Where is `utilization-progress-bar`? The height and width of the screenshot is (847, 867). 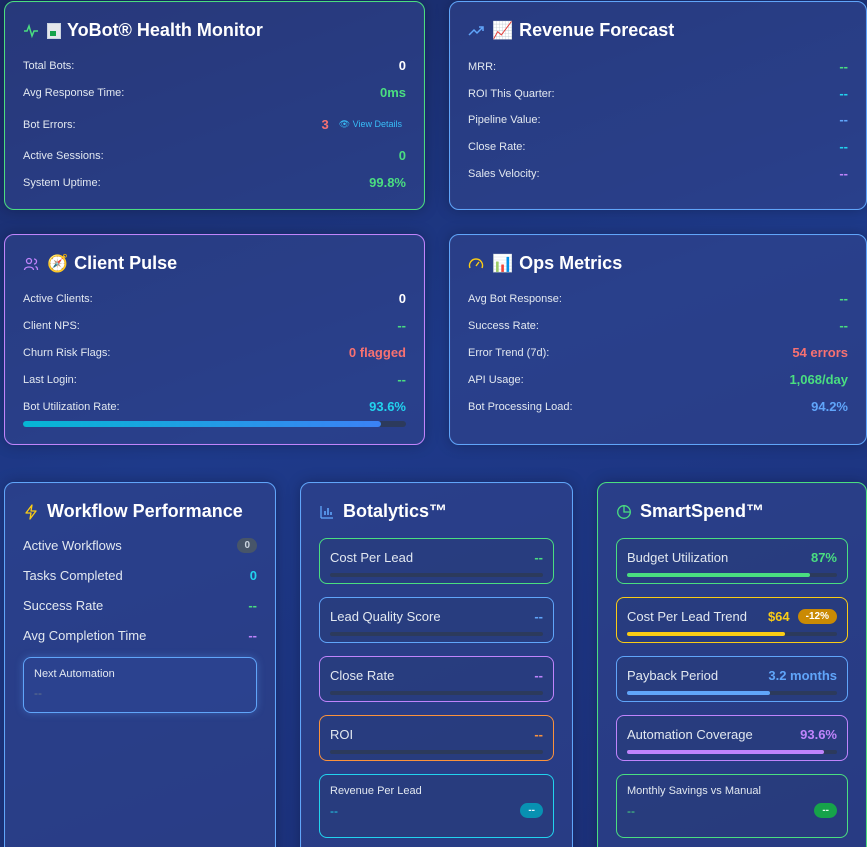
utilization-progress-bar is located at coordinates (214, 424).